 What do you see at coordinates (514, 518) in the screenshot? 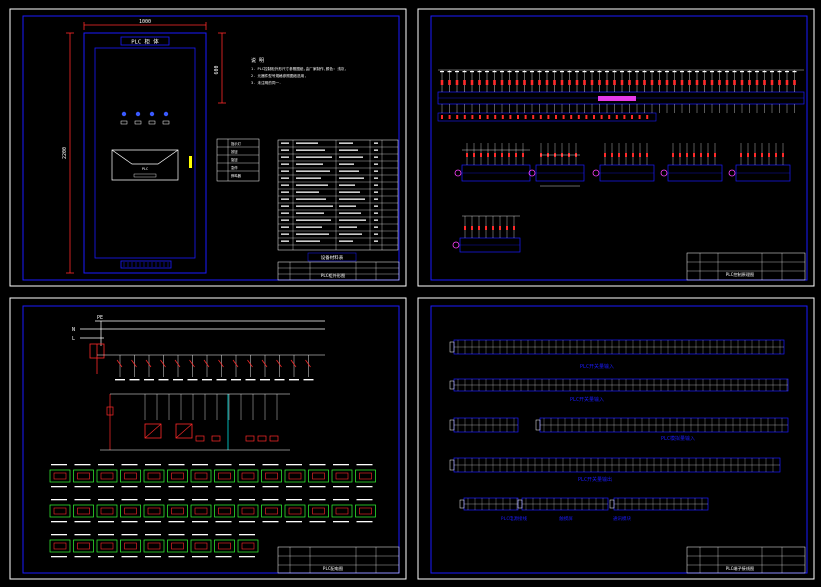
I see `caption-5: PLC电源接线` at bounding box center [514, 518].